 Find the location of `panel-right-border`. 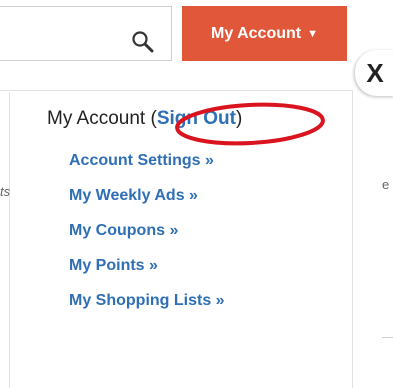

panel-right-border is located at coordinates (352, 239).